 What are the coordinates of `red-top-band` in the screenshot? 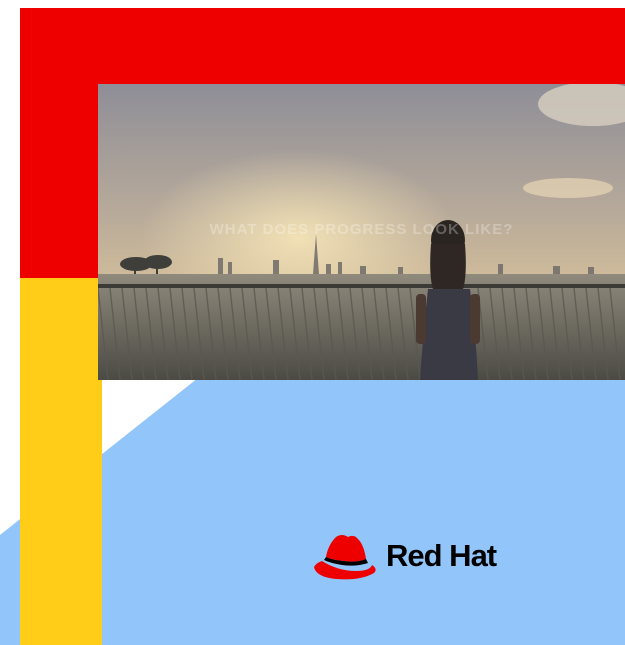 It's located at (322, 46).